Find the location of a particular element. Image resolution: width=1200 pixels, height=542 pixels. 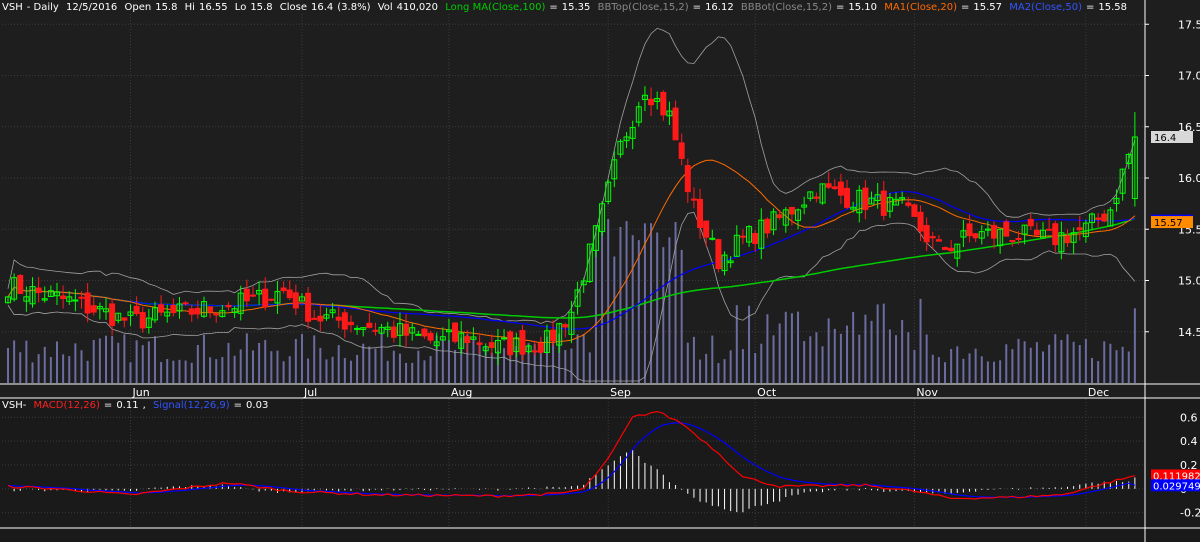

signal-value: 0.03 is located at coordinates (257, 405).